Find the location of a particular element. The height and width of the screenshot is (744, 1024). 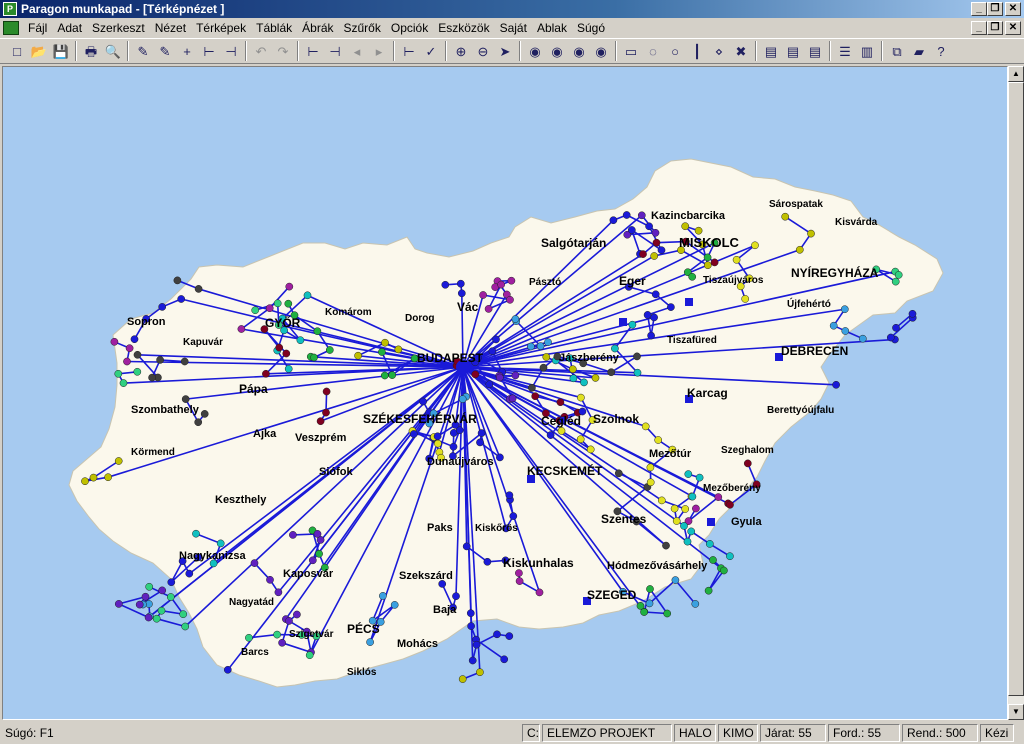

minimize-button: _ is located at coordinates (979, 9).